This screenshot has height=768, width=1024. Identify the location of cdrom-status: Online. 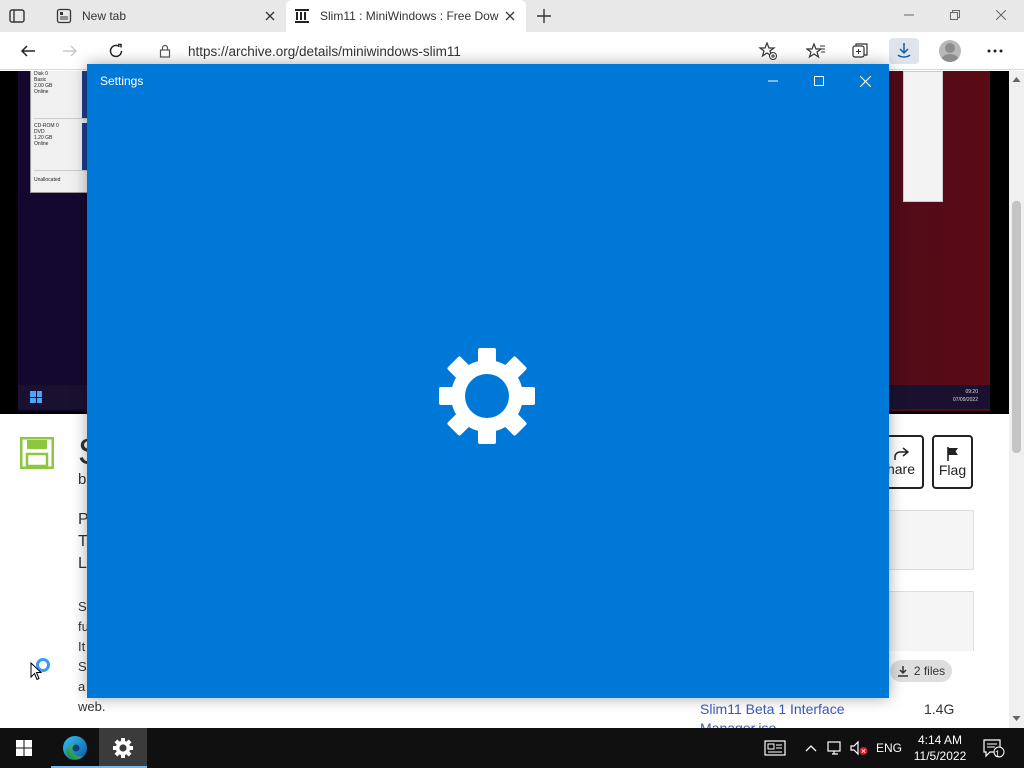
(41, 144).